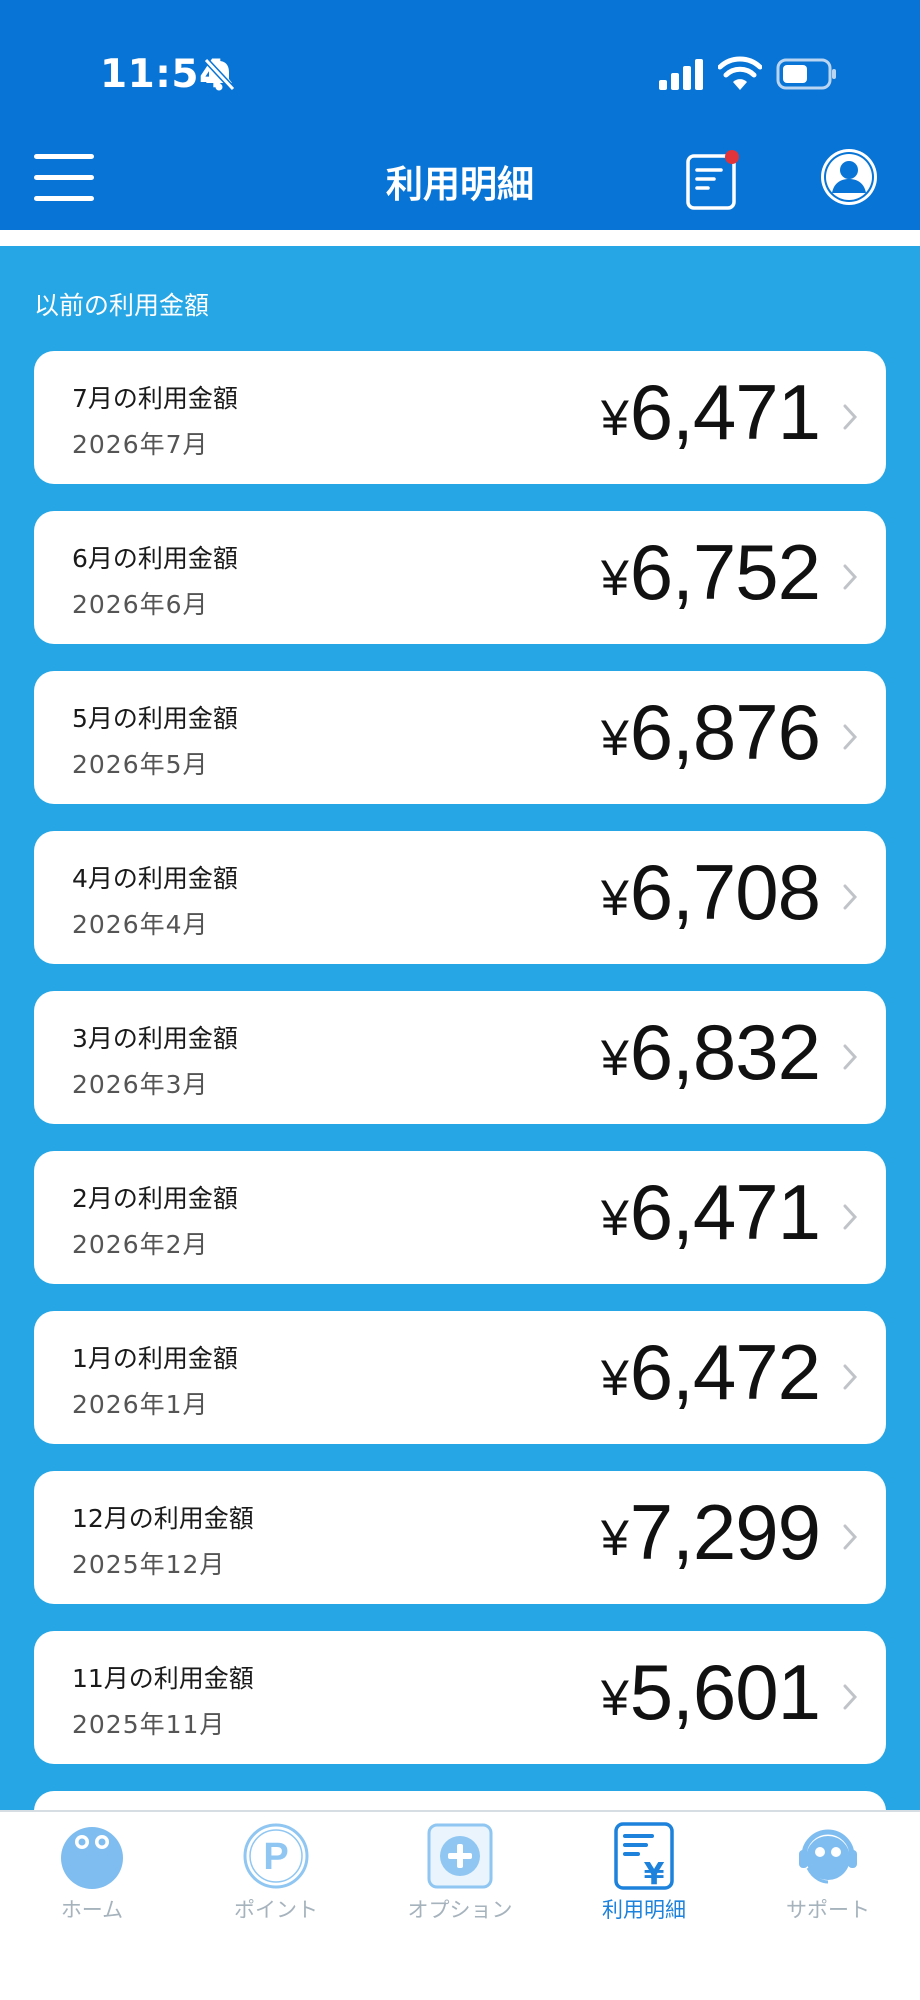 Image resolution: width=920 pixels, height=2000 pixels. I want to click on page-title: 利用明細, so click(460, 184).